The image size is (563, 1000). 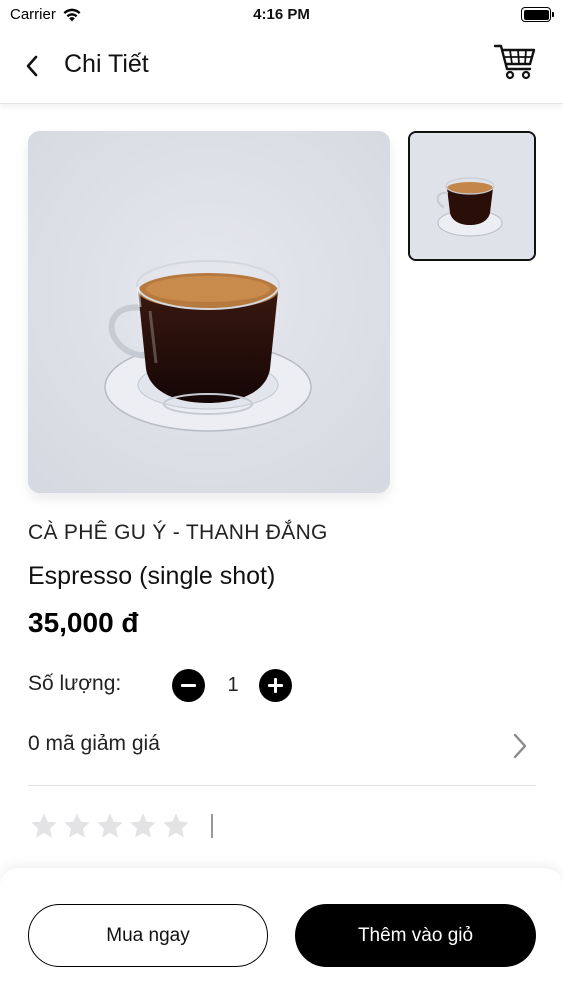 I want to click on coupon-count: 0 mã giảm giá, so click(x=94, y=743).